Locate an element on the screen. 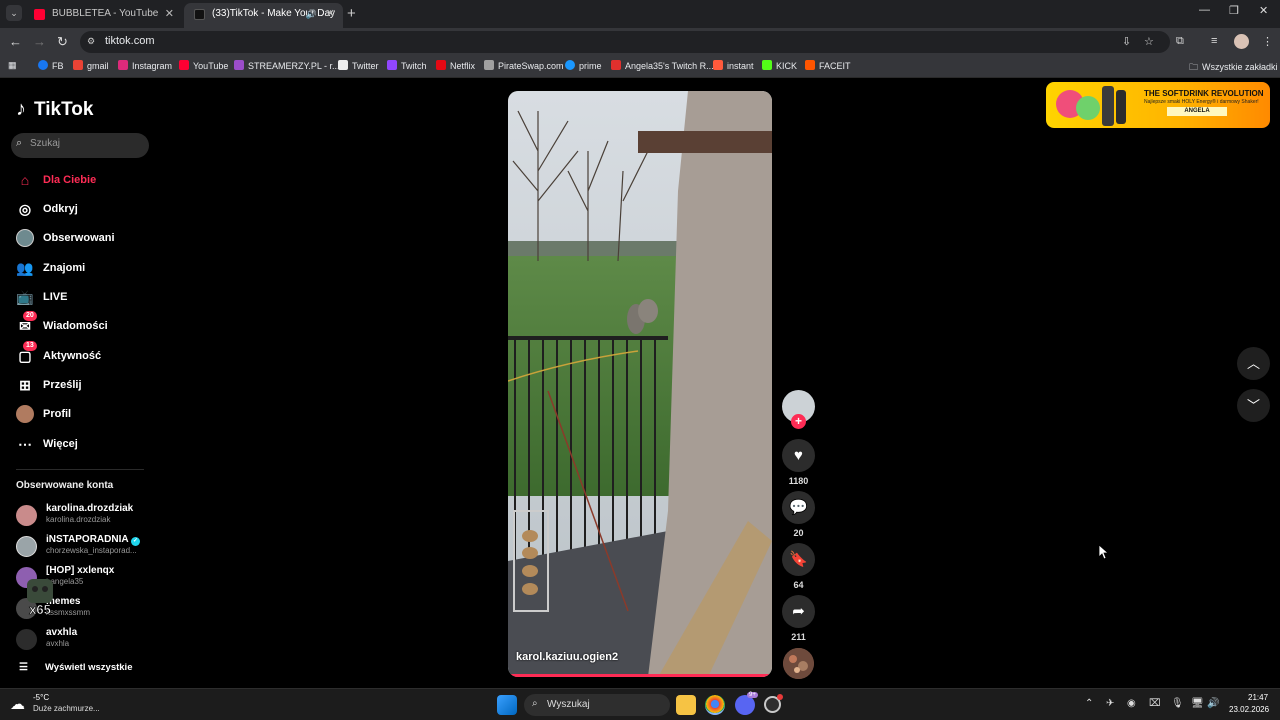  discord-icon is located at coordinates (745, 705).